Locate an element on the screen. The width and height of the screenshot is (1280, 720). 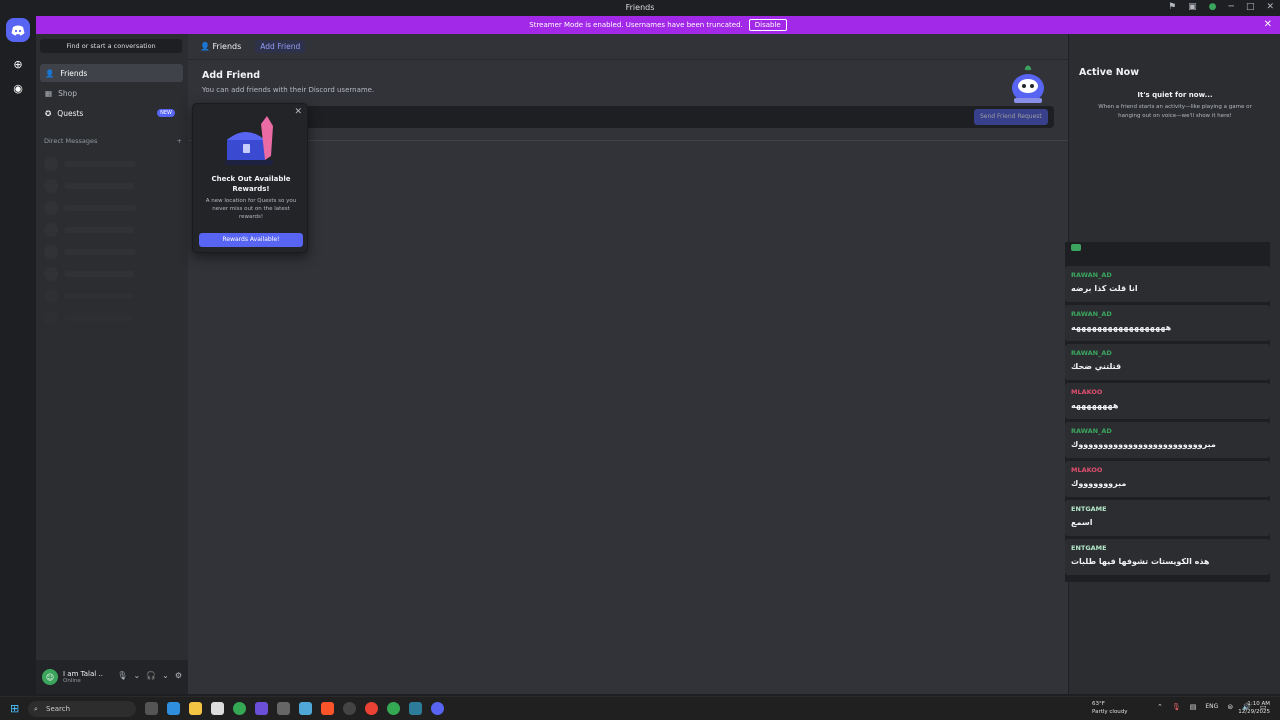
sidebar-item-quests: ✪ Quests NEW is located at coordinates (111, 113).